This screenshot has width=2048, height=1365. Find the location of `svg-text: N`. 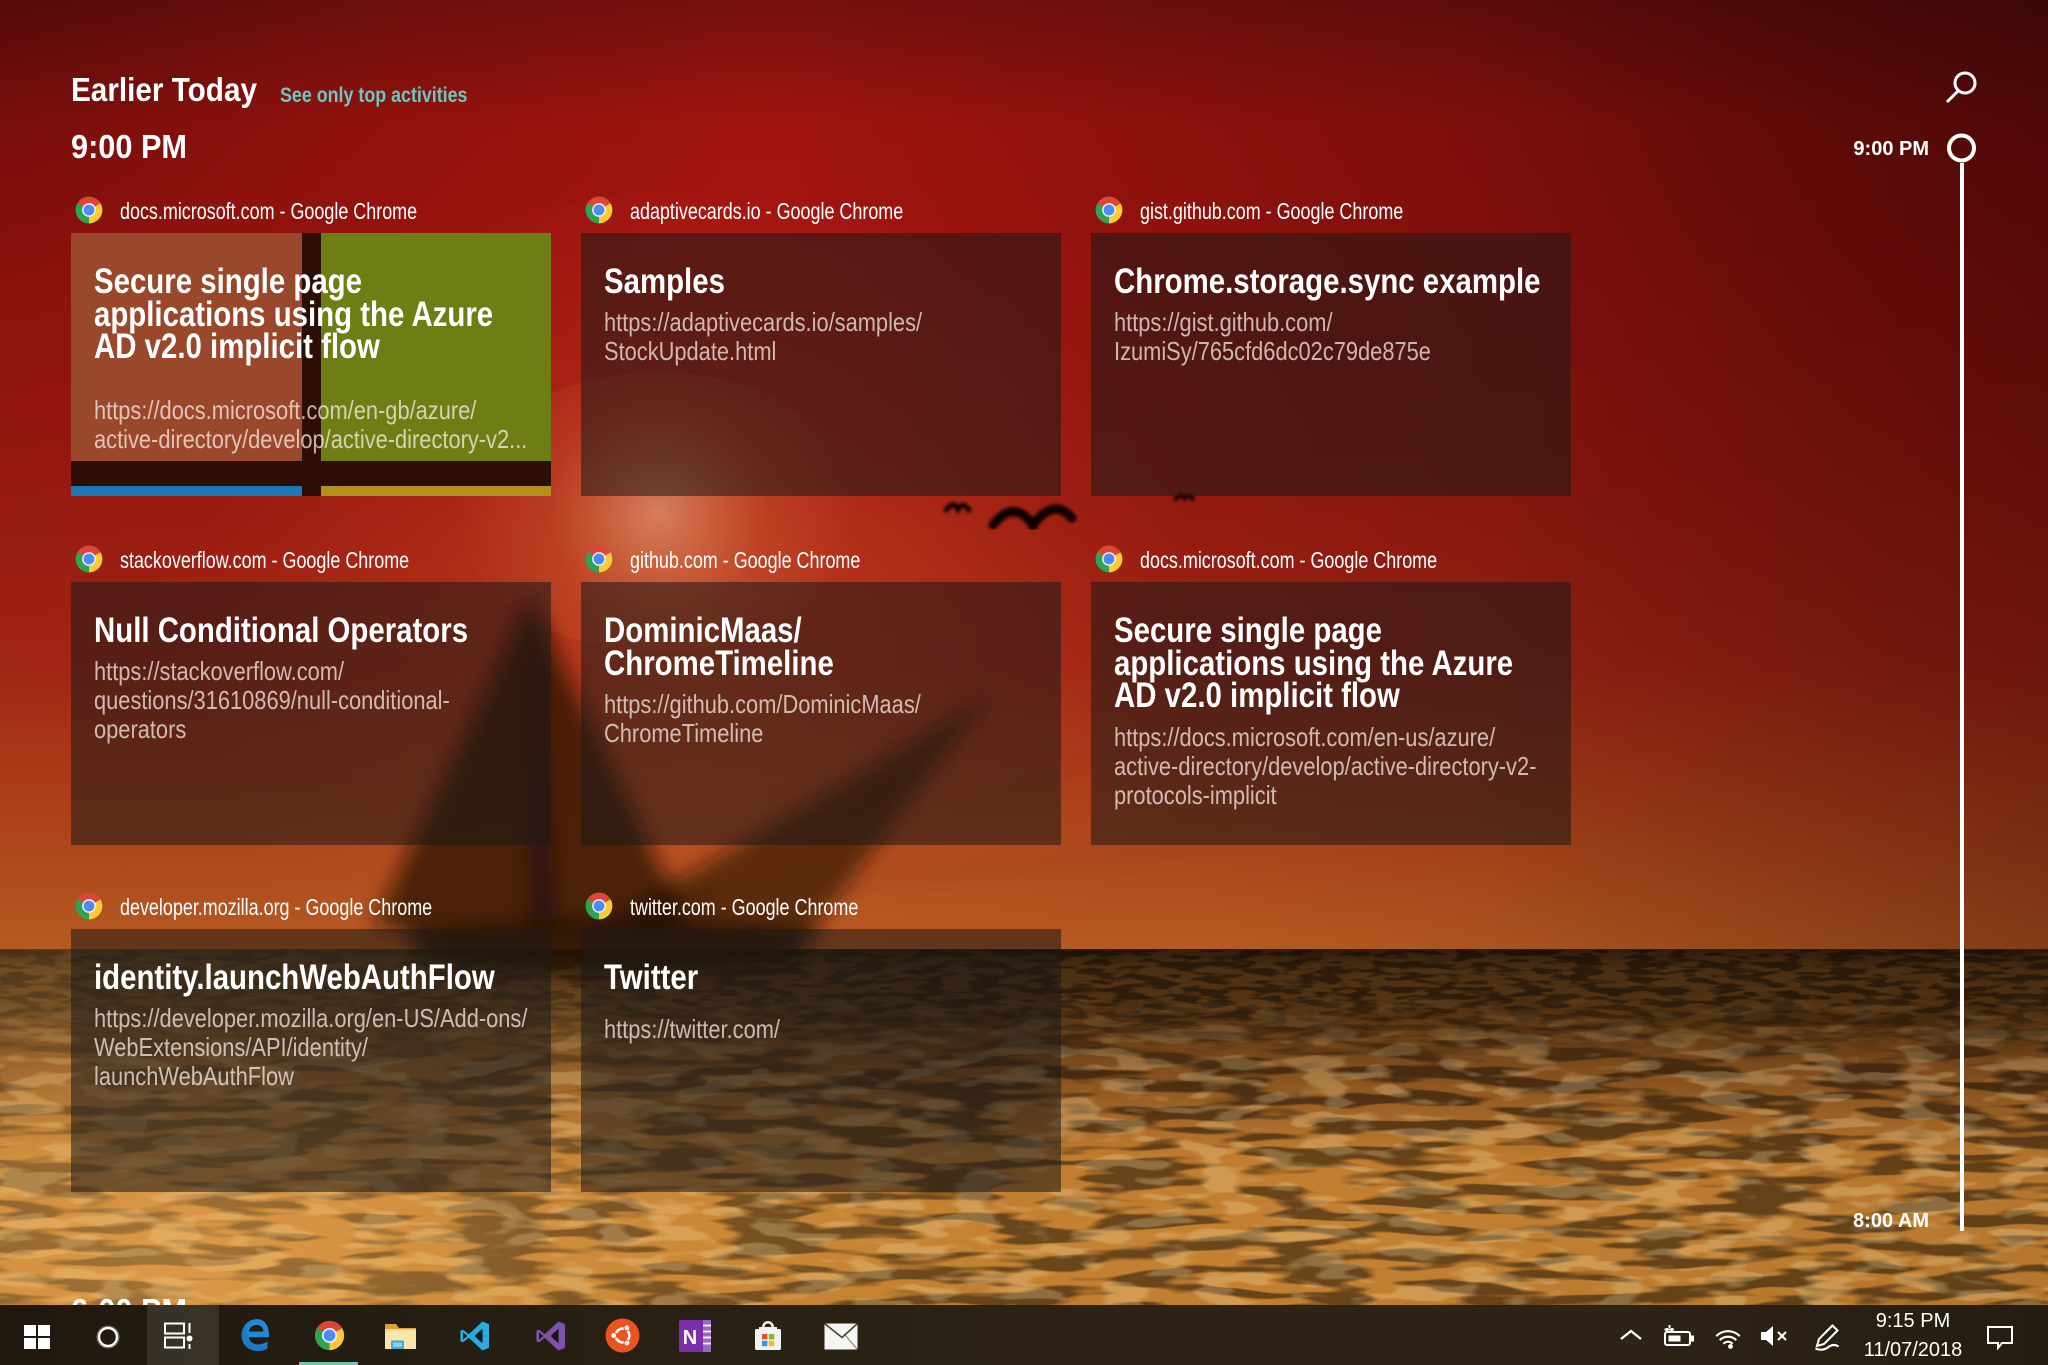

svg-text: N is located at coordinates (690, 1338).